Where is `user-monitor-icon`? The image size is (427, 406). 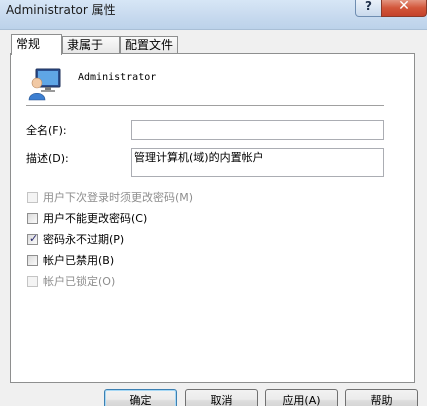 user-monitor-icon is located at coordinates (44, 84).